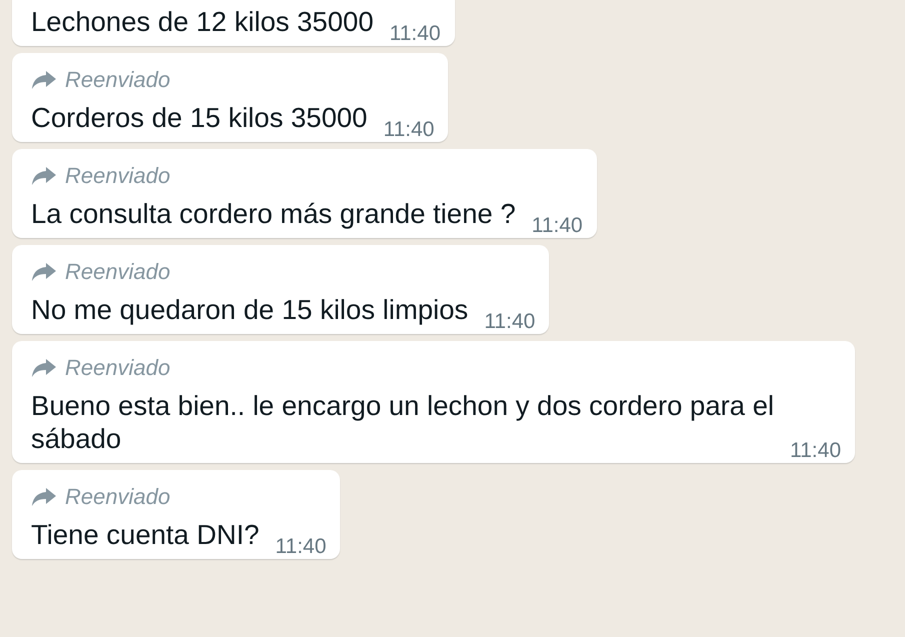 This screenshot has width=905, height=637. I want to click on message-text: La consulta cordero más grande tiene ?, so click(273, 213).